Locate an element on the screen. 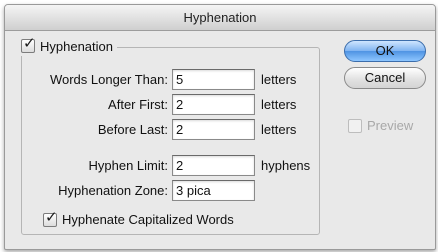 This screenshot has height=252, width=438. hyphenation-zone-row: Hyphenation Zone: 3 pica is located at coordinates (143, 190).